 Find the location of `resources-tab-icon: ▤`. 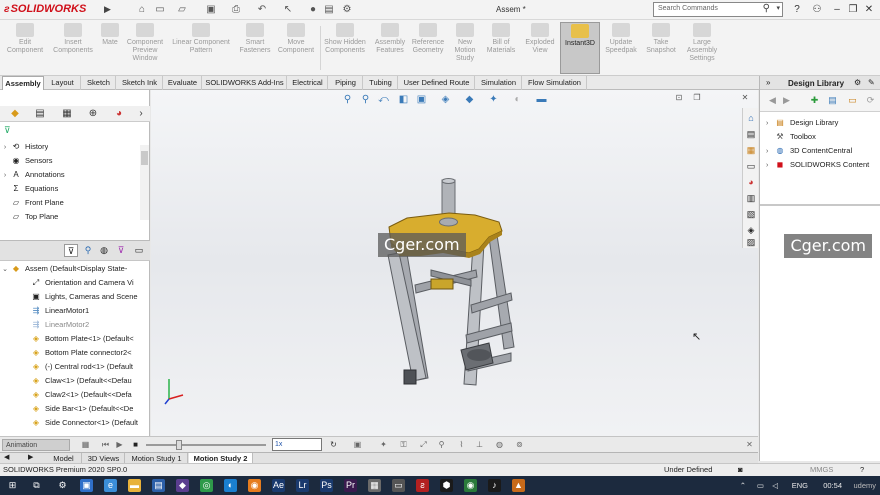

resources-tab-icon: ▤ is located at coordinates (751, 134).